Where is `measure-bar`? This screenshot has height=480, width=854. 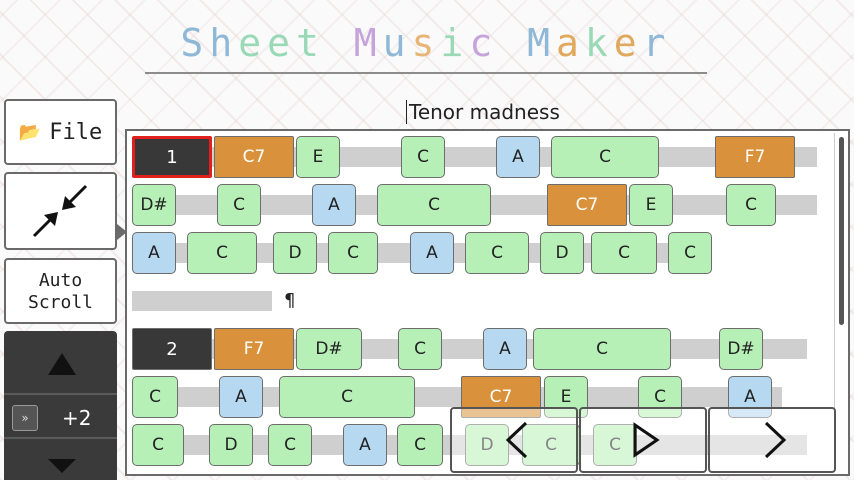 measure-bar is located at coordinates (202, 301).